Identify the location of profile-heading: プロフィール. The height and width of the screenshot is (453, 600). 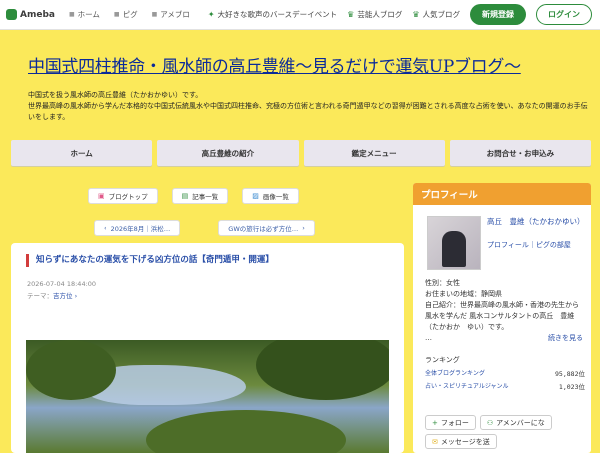
(502, 194).